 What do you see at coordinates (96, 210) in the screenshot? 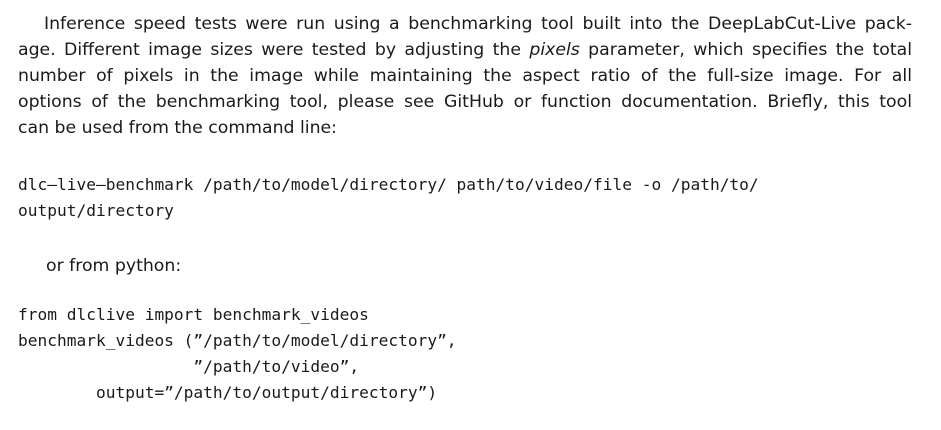
I see `code-line: output/directory` at bounding box center [96, 210].